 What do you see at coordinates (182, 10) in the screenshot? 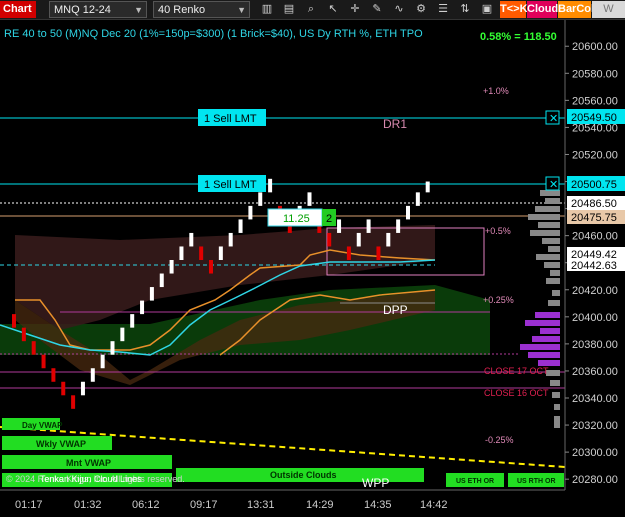
I see `bar-type-value: 40 Renko` at bounding box center [182, 10].